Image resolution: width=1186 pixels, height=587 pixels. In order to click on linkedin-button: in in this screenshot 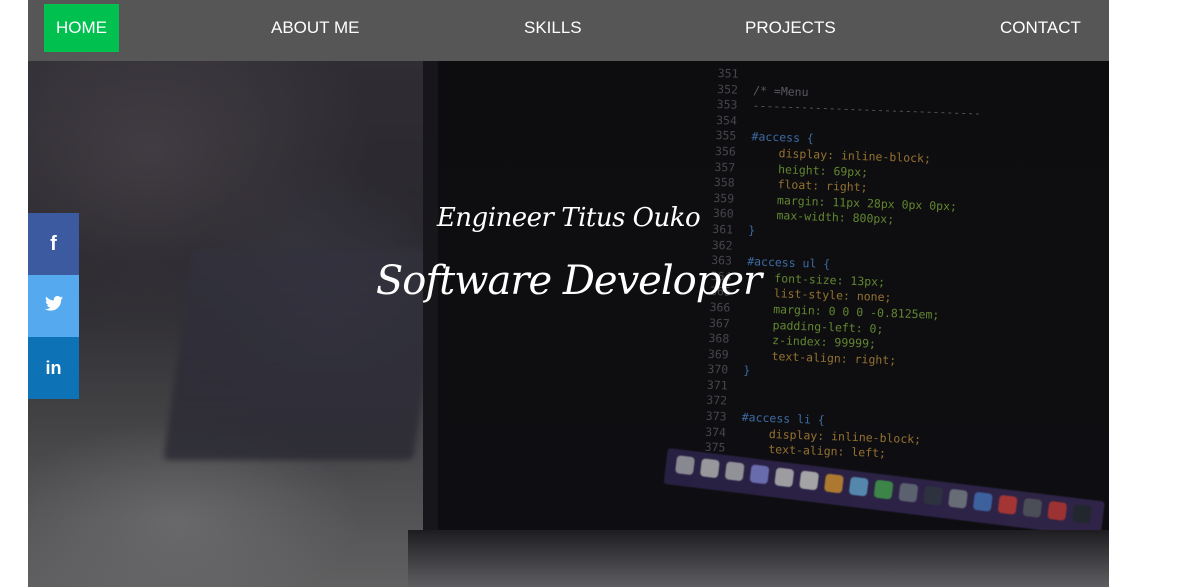, I will do `click(53, 368)`.